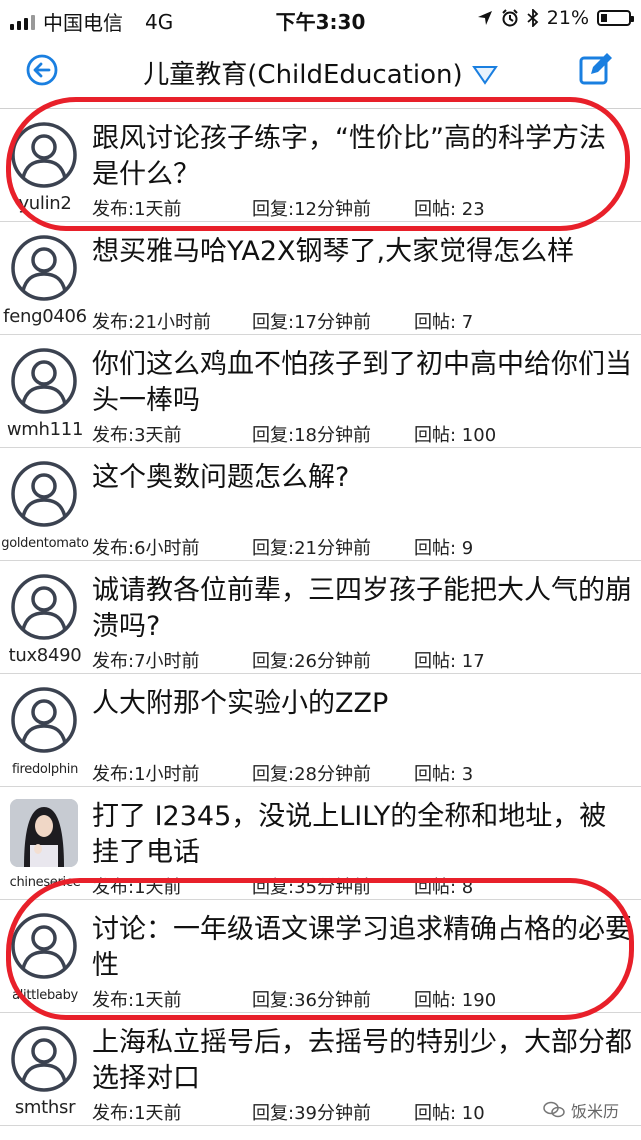  Describe the element at coordinates (615, 18) in the screenshot. I see `battery-icon` at that location.